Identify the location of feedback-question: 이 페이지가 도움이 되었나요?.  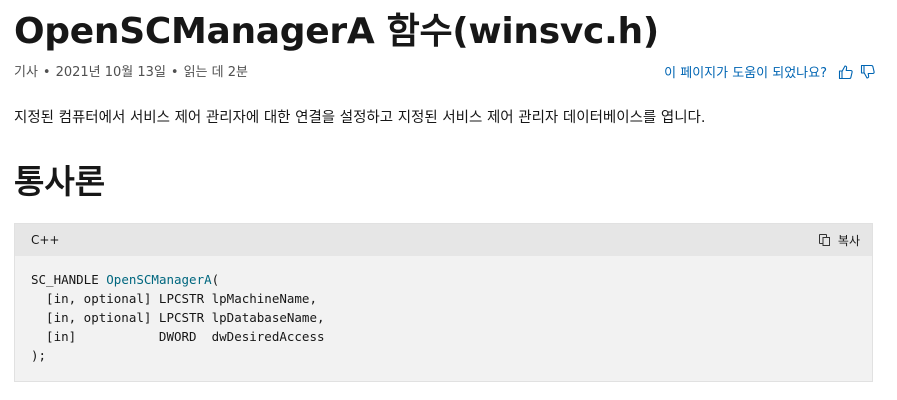
(745, 73).